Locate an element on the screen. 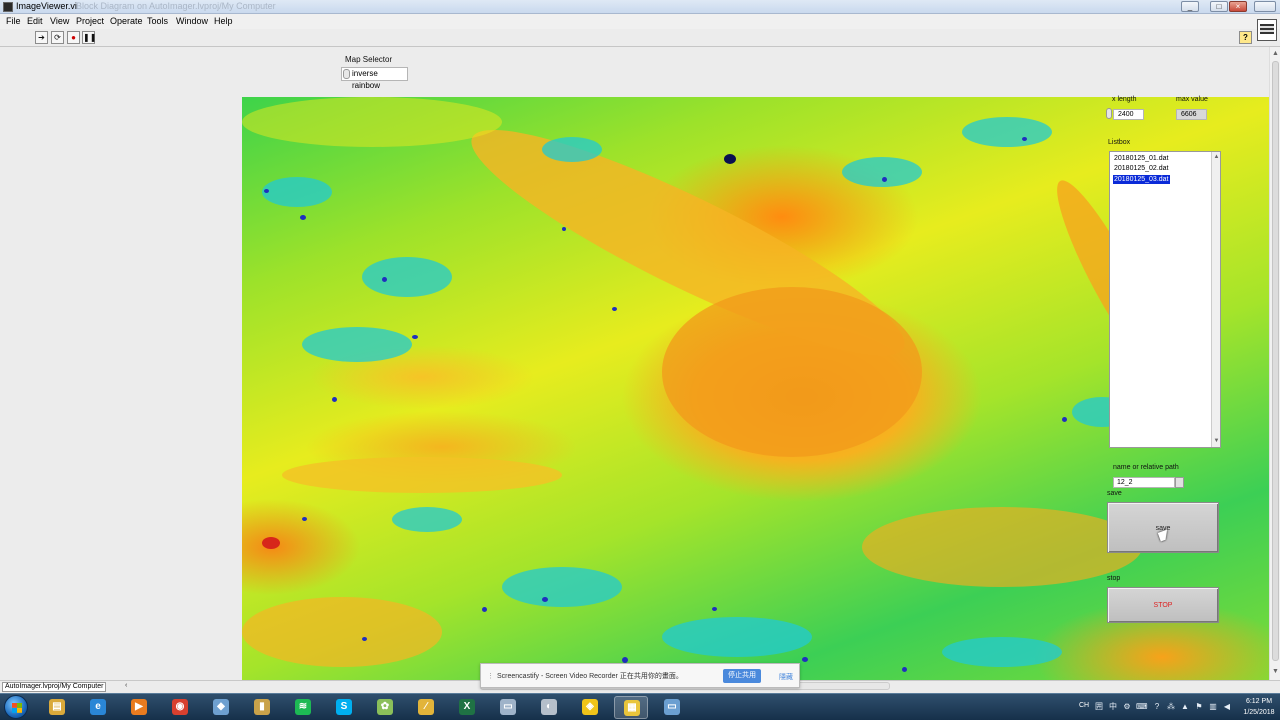  app-13-icon: ◐ is located at coordinates (549, 707).